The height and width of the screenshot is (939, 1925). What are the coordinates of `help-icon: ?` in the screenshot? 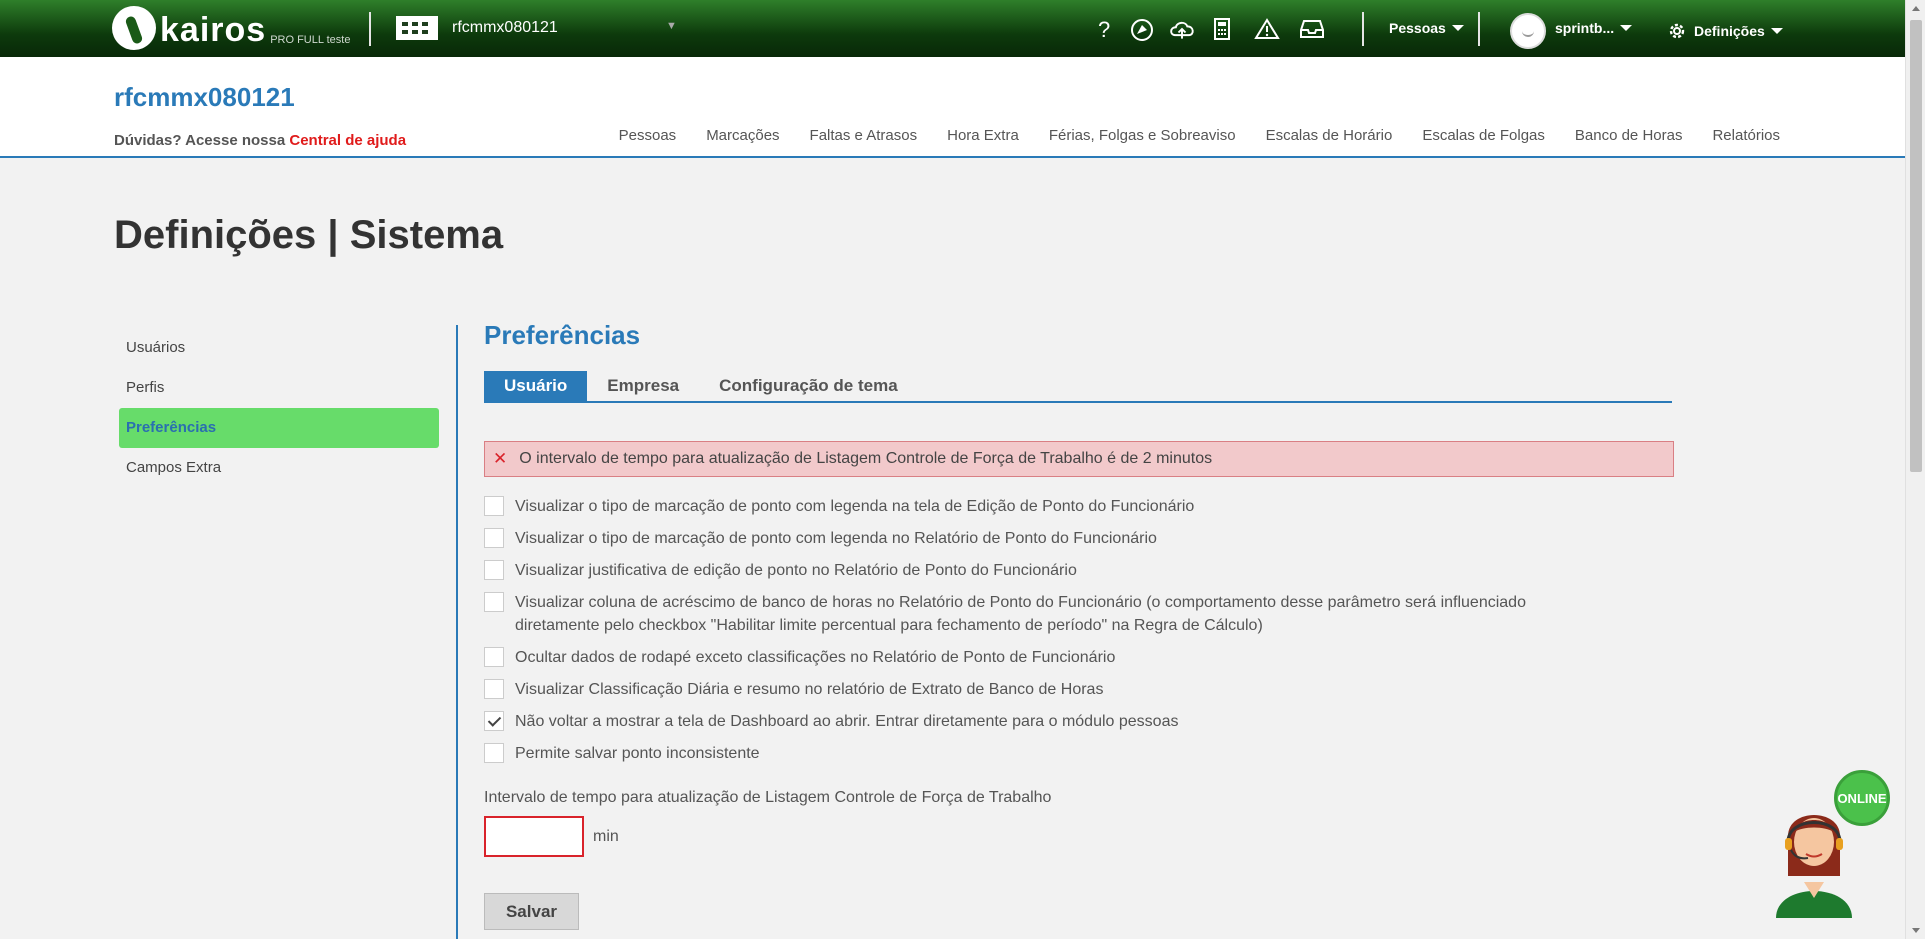 It's located at (1103, 29).